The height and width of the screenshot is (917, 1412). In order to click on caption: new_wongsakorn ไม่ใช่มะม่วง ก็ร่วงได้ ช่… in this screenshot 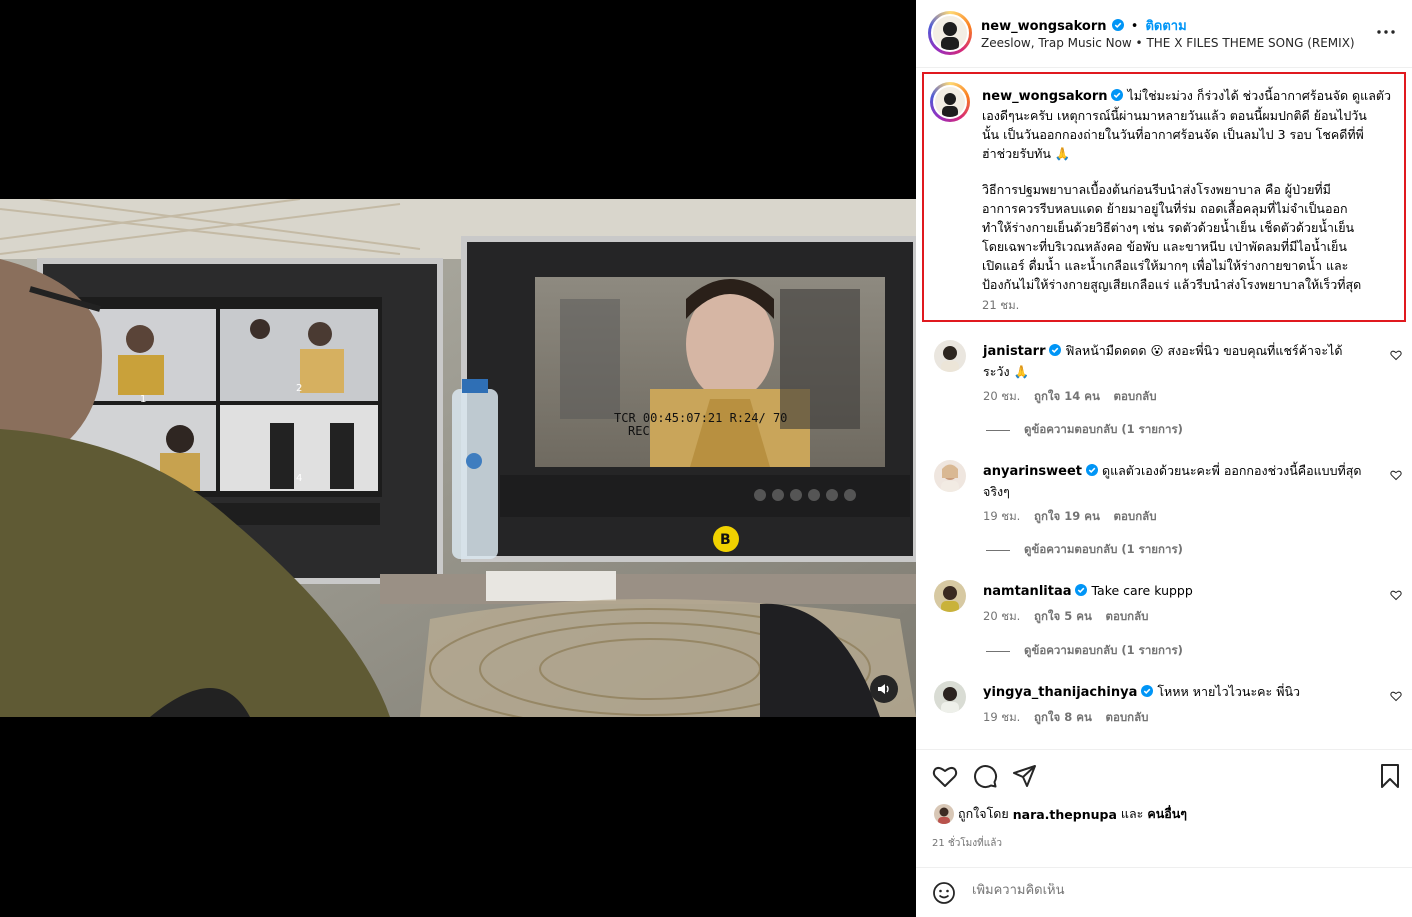, I will do `click(1186, 200)`.